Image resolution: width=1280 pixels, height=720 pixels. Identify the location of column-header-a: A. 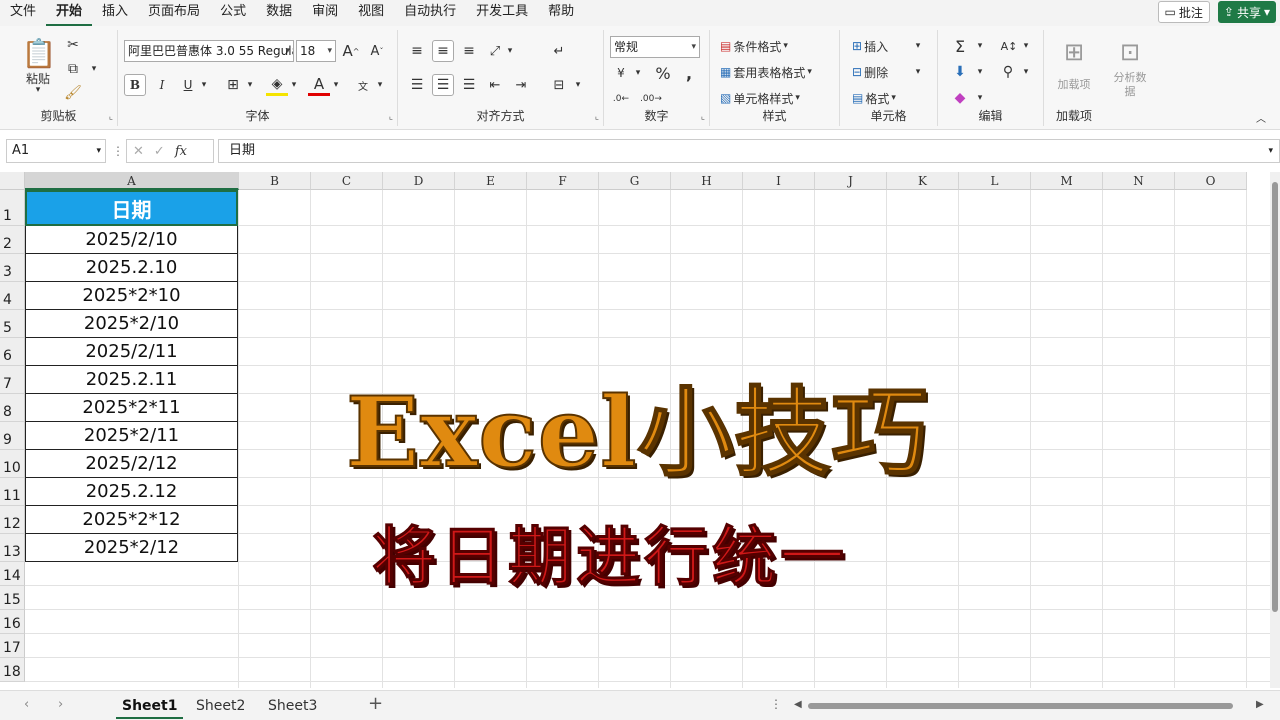
(132, 181).